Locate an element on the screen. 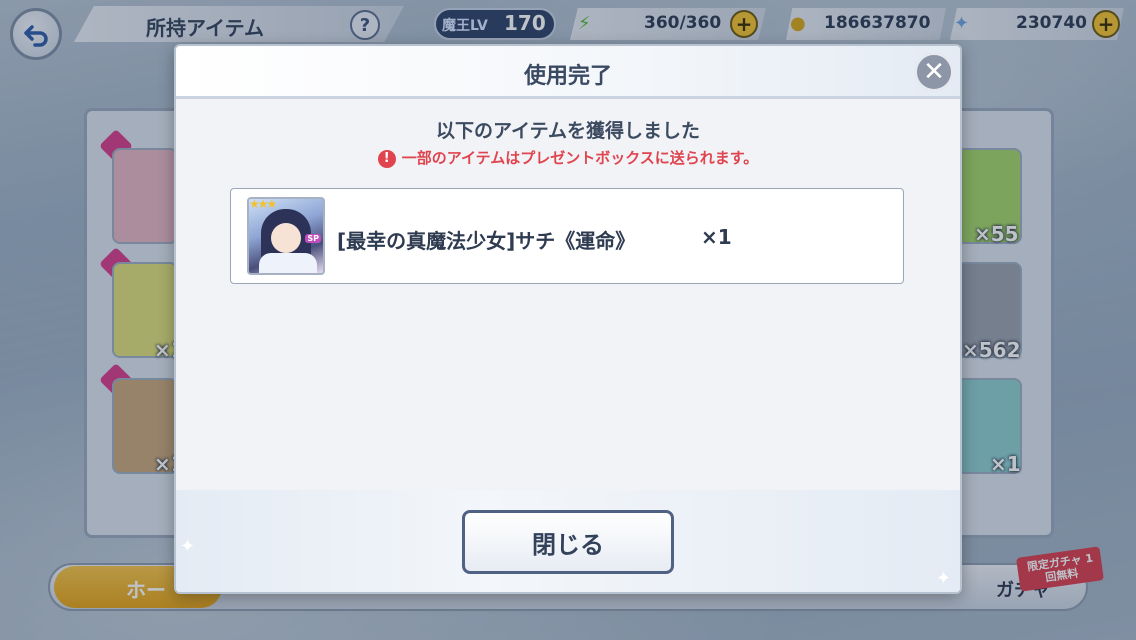 The image size is (1136, 640). rank-badge: SP is located at coordinates (313, 238).